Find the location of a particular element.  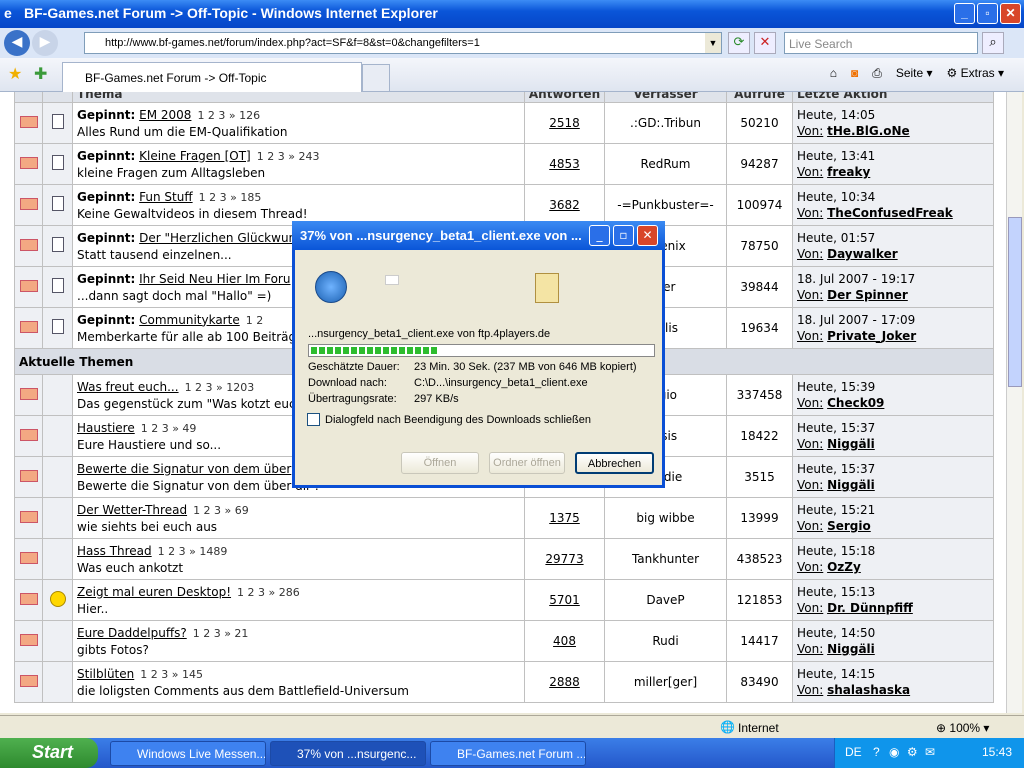

header-topic: Thema is located at coordinates (298, 97).